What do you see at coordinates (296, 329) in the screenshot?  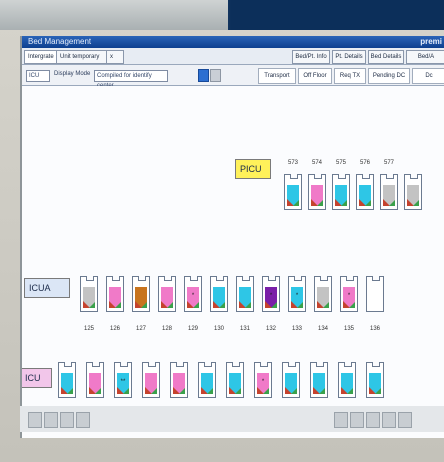 I see `bed-number: 133` at bounding box center [296, 329].